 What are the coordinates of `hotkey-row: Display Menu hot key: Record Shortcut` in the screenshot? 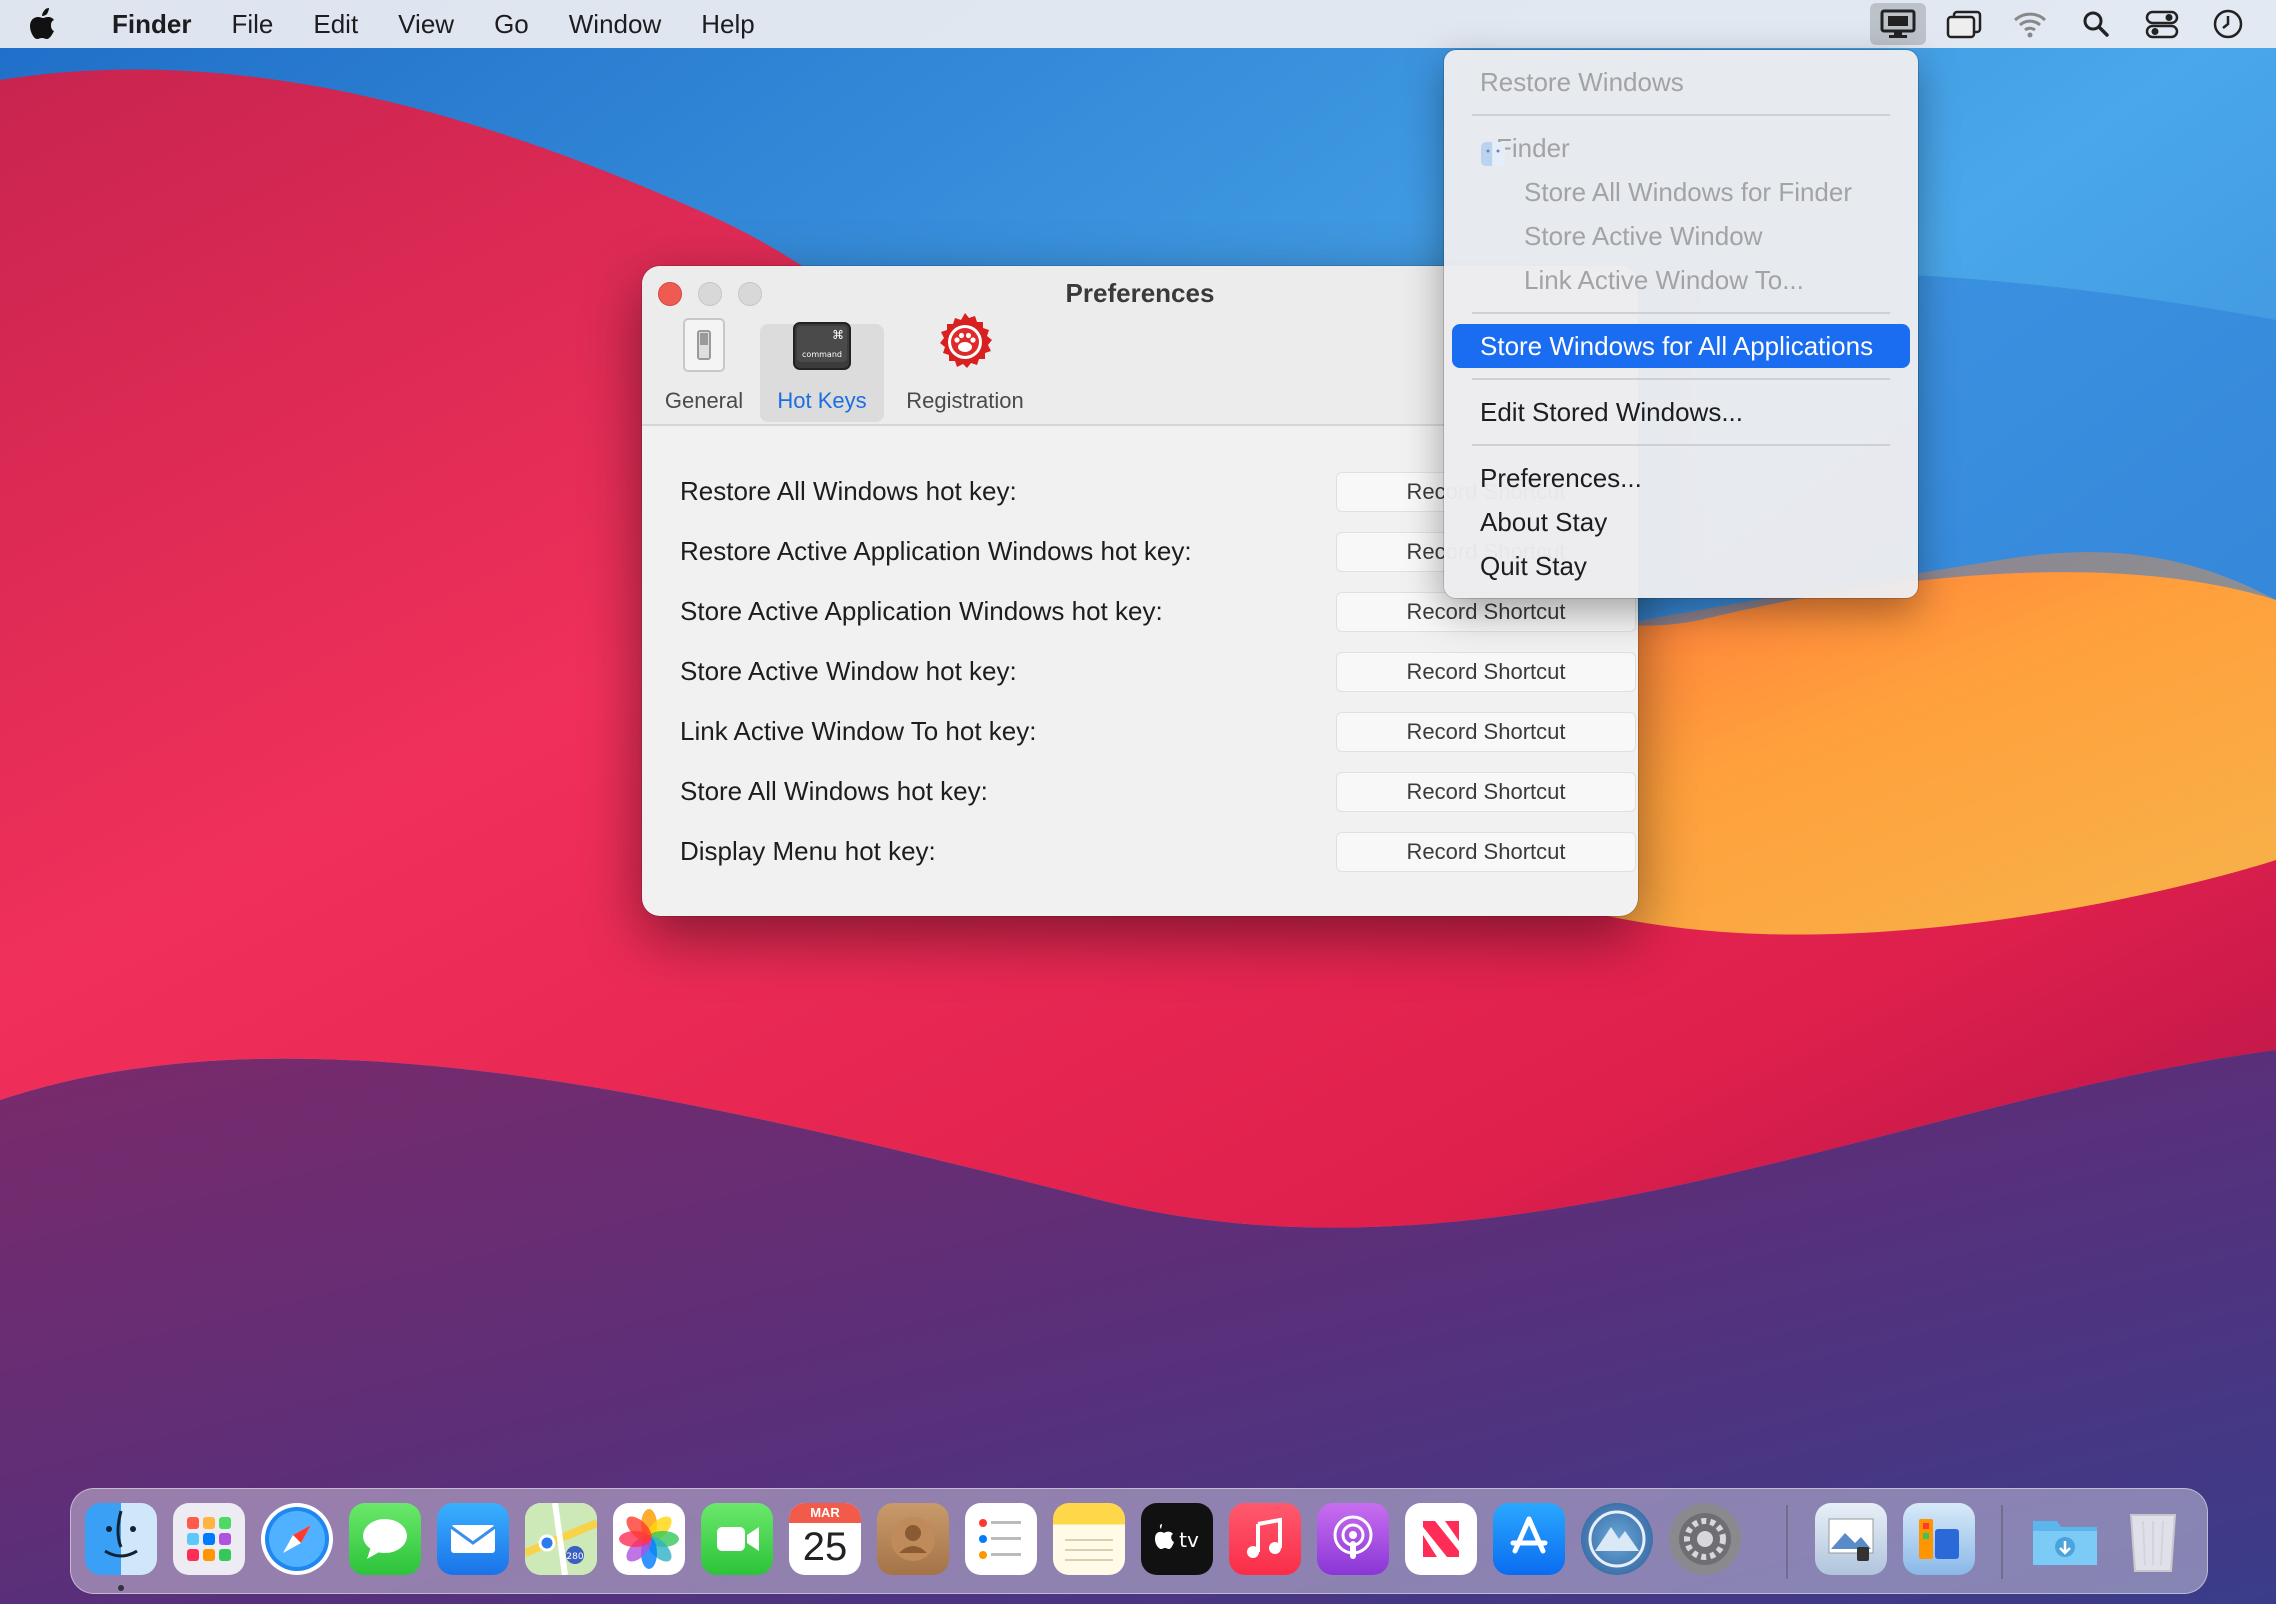 It's located at (1158, 854).